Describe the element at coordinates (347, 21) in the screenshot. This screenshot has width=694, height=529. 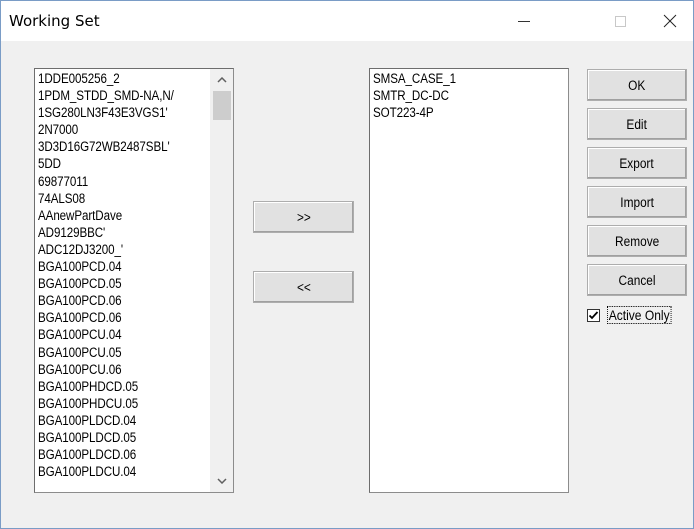
I see `title-bar: Working Set` at that location.